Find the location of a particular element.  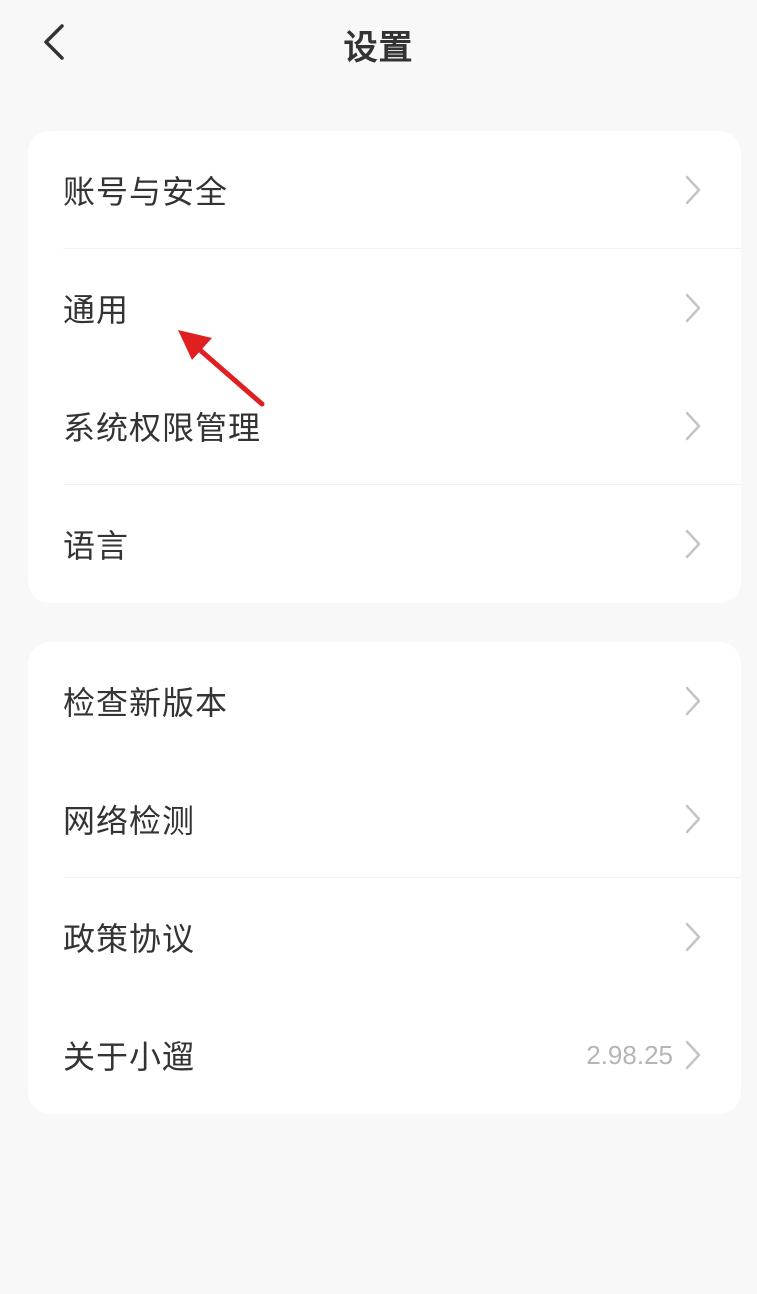

settings-item-label: 网络检测 is located at coordinates (129, 821).